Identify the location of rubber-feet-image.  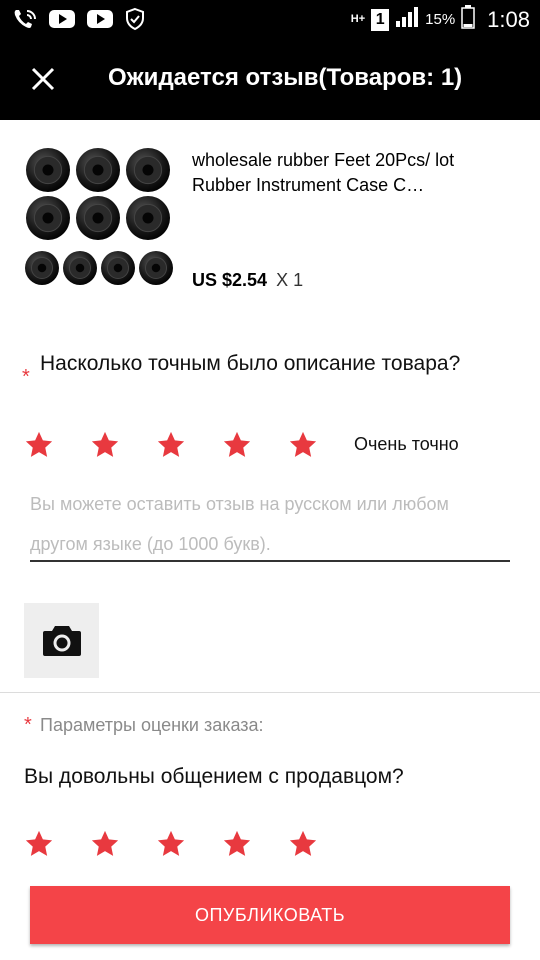
(99, 216).